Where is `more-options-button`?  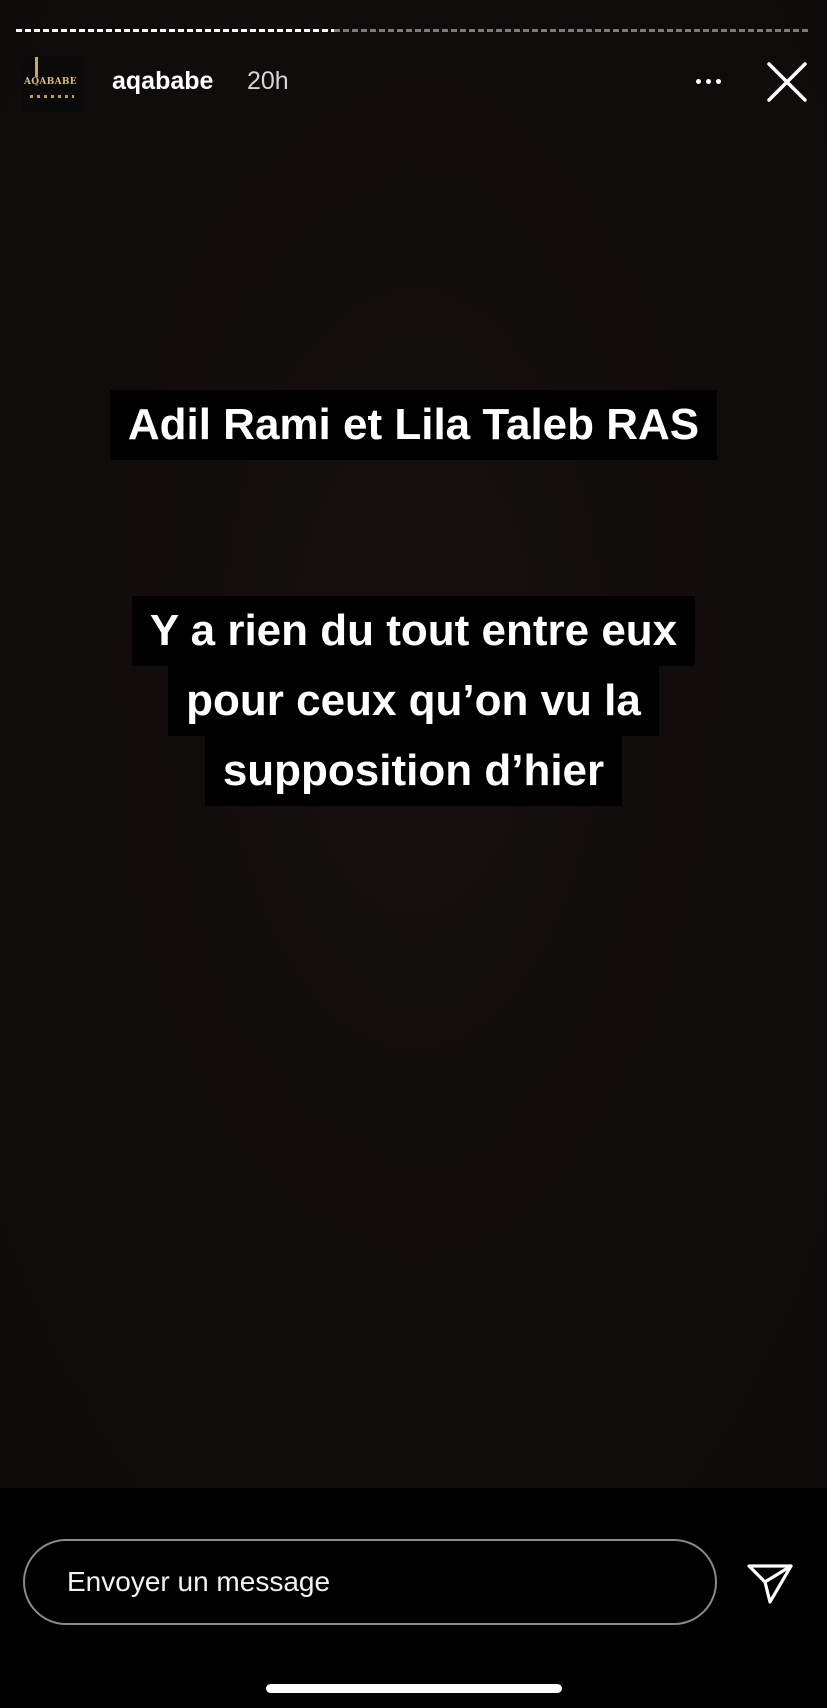 more-options-button is located at coordinates (708, 81).